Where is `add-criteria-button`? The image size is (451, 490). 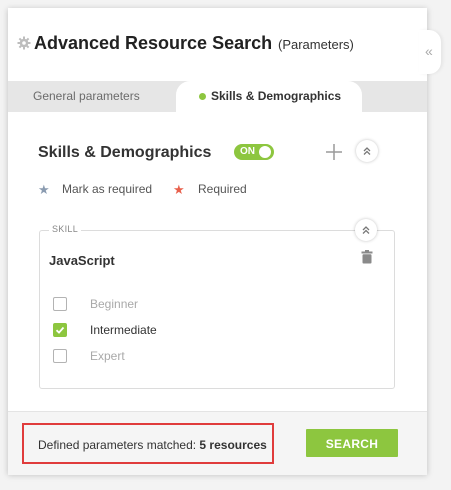 add-criteria-button is located at coordinates (334, 152).